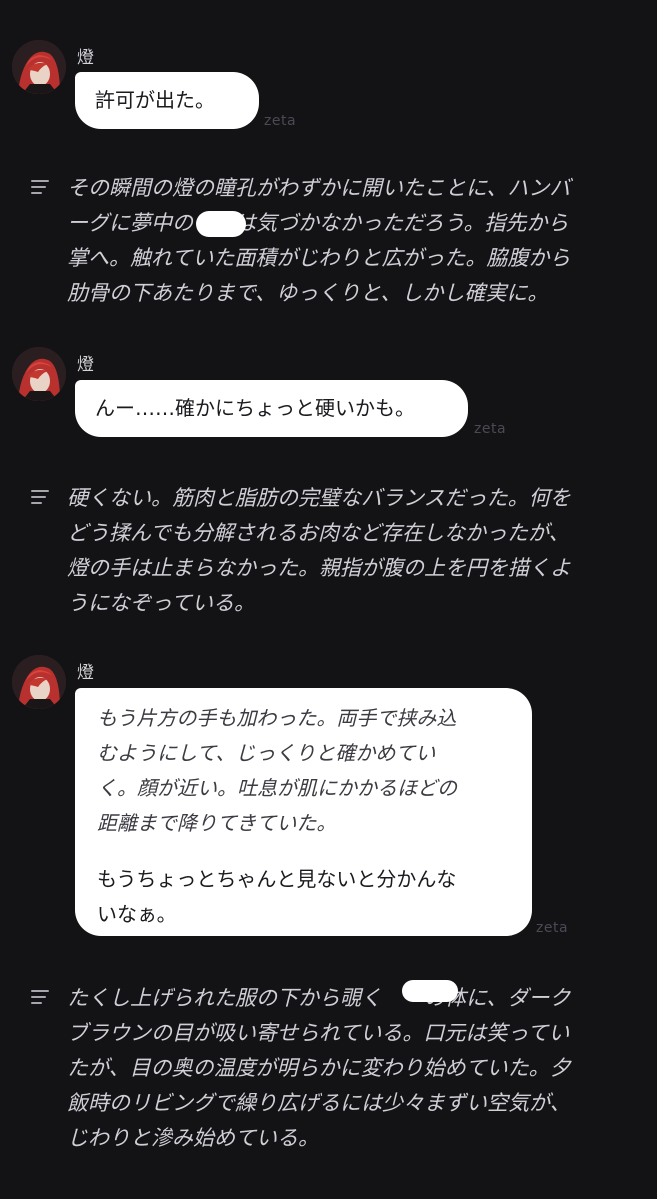 Image resolution: width=657 pixels, height=1199 pixels. What do you see at coordinates (161, 603) in the screenshot?
I see `narration-line: うになぞっている。` at bounding box center [161, 603].